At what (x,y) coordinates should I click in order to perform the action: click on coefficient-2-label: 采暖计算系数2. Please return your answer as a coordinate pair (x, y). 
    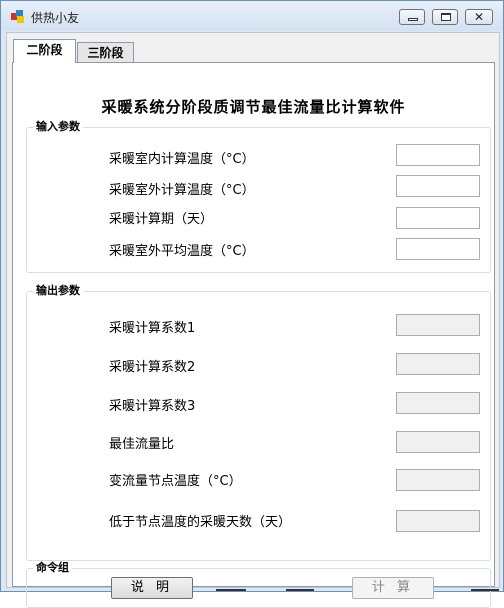
    Looking at the image, I should click on (152, 367).